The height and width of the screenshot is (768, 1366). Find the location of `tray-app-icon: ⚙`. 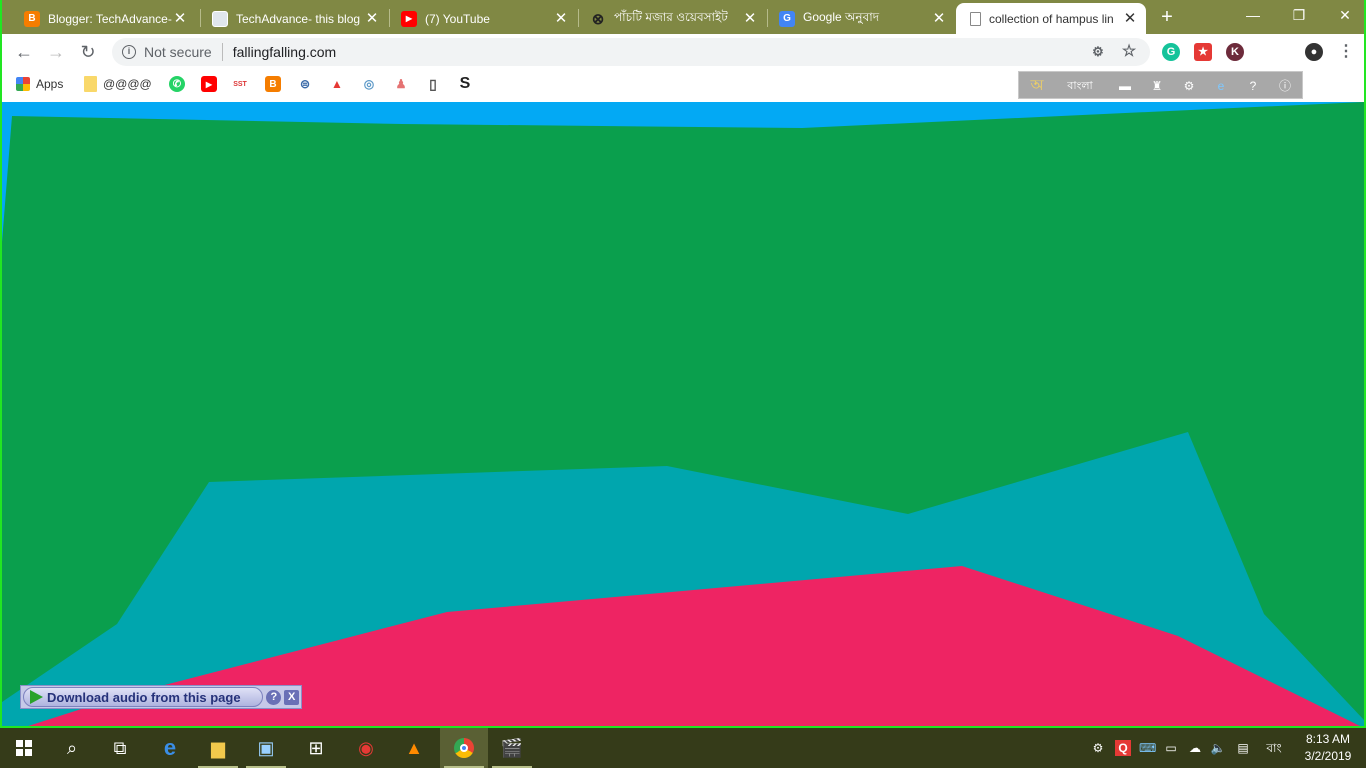

tray-app-icon: ⚙ is located at coordinates (1098, 748).